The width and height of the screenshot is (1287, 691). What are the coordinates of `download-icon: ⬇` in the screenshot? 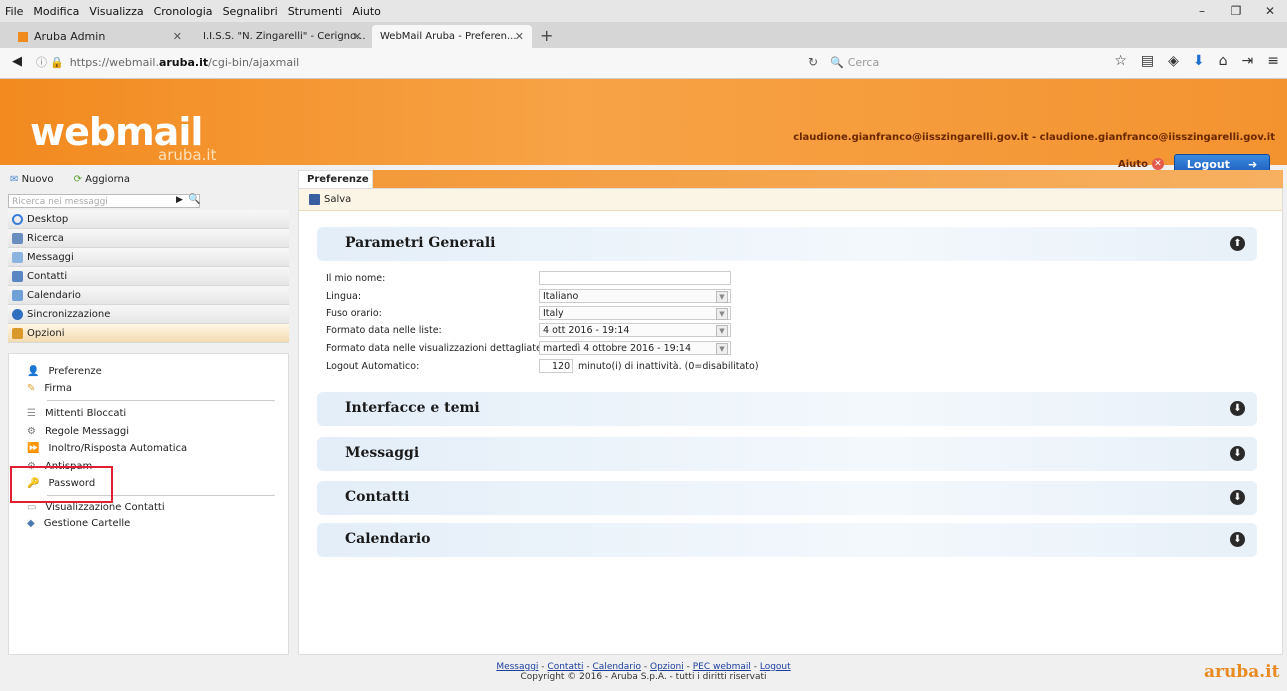 It's located at (1199, 61).